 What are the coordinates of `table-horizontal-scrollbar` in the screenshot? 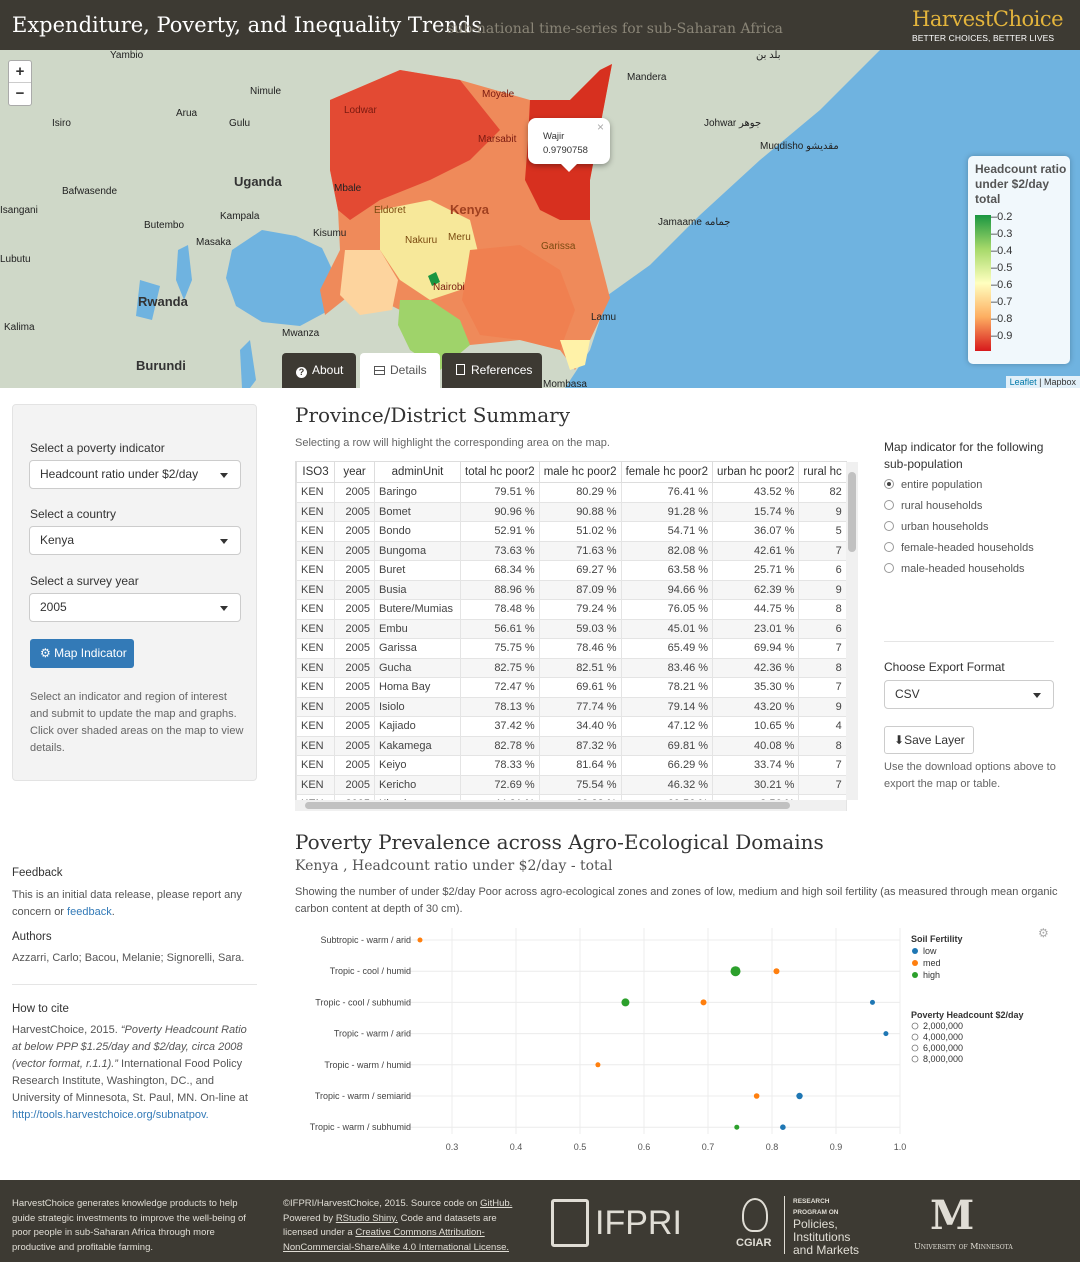 It's located at (570, 805).